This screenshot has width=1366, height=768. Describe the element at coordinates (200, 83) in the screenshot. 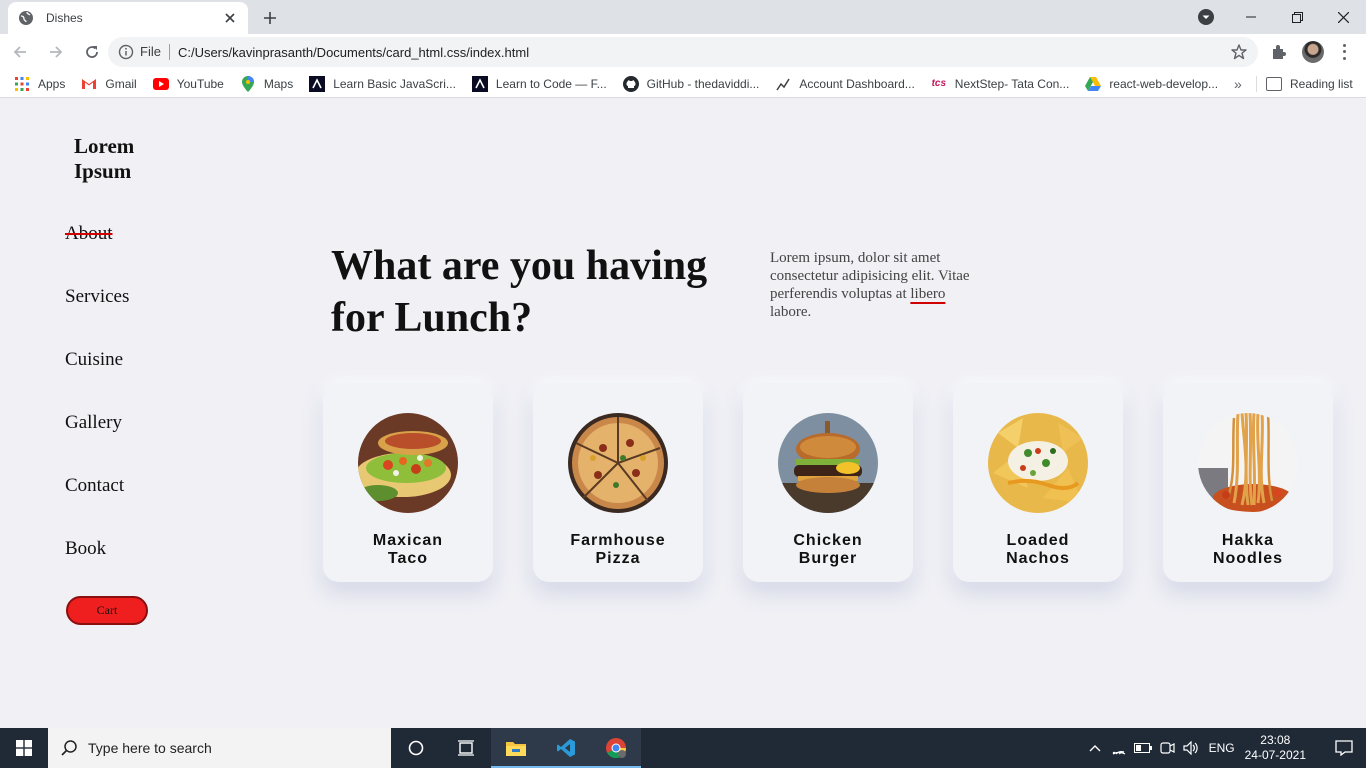

I see `bookmark-label: YouTube` at that location.